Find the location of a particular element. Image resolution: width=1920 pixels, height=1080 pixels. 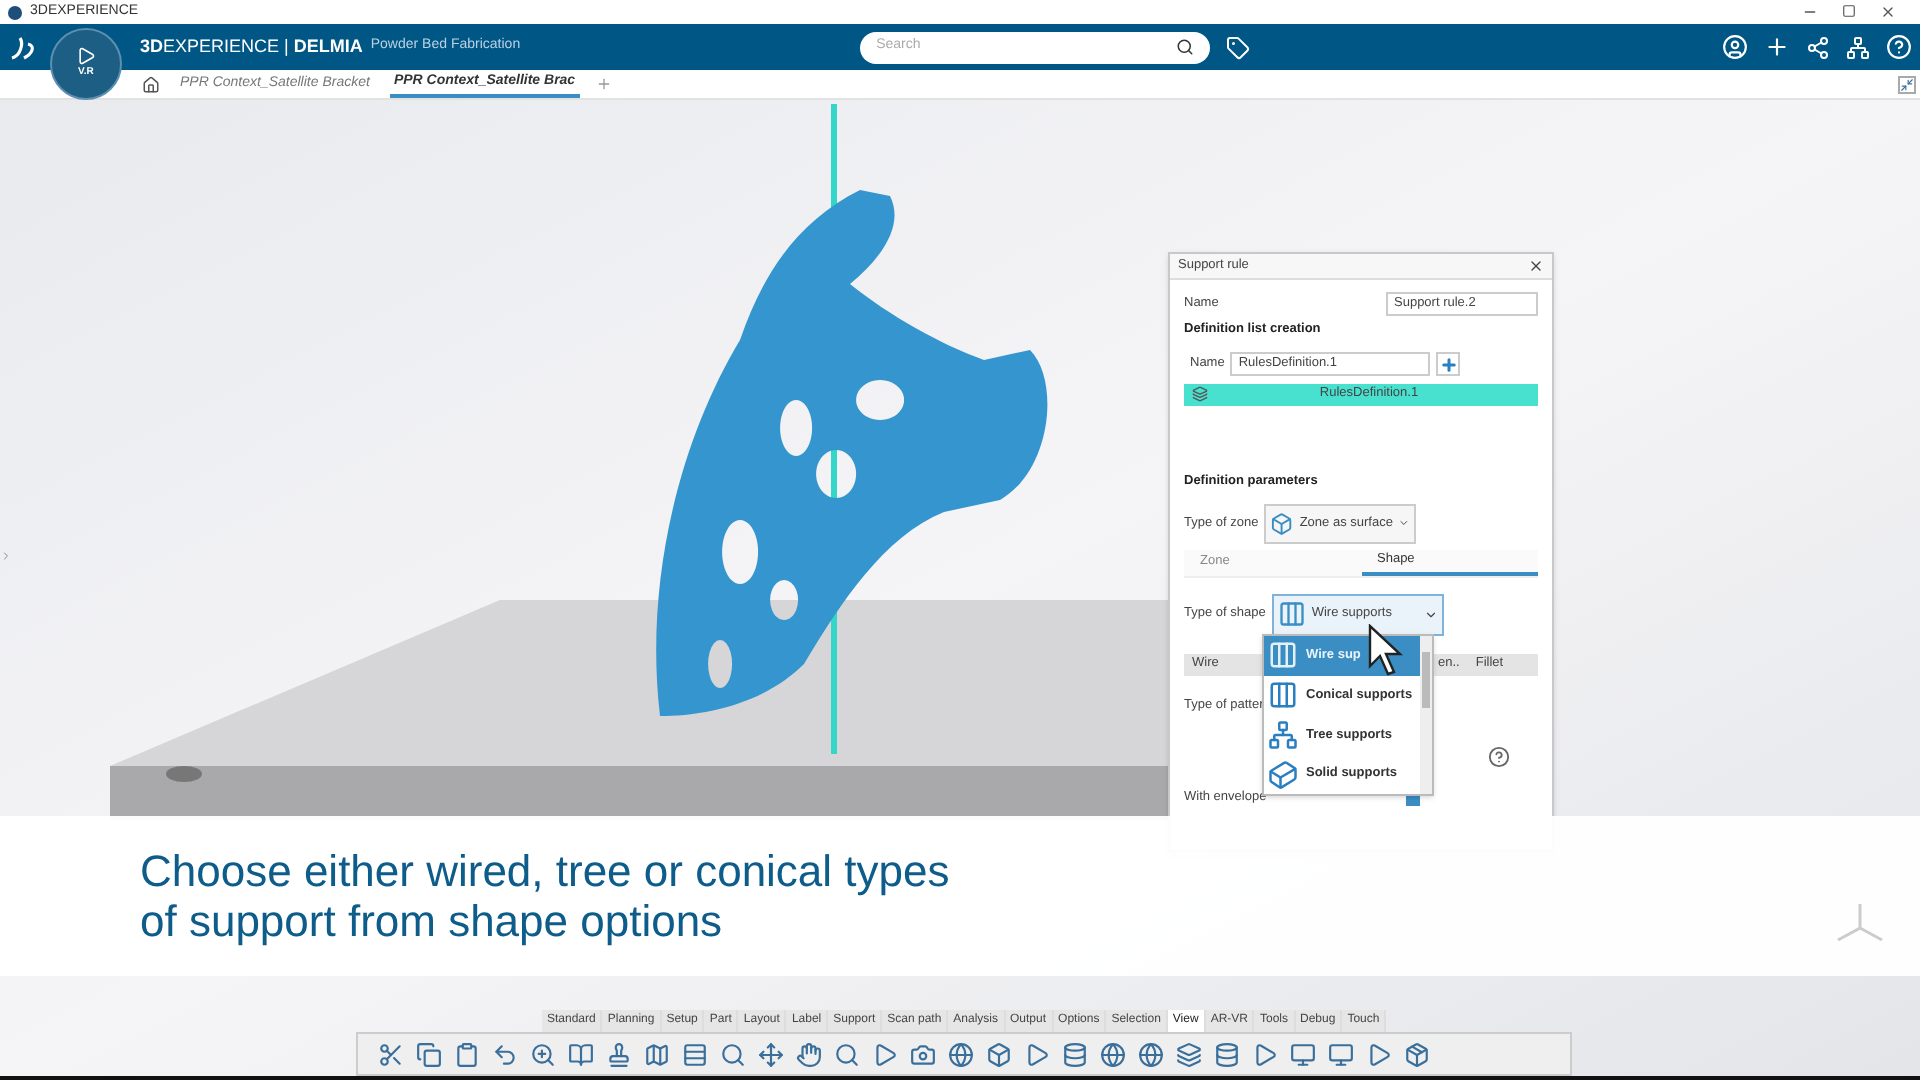

magnifier-icon is located at coordinates (847, 1054).